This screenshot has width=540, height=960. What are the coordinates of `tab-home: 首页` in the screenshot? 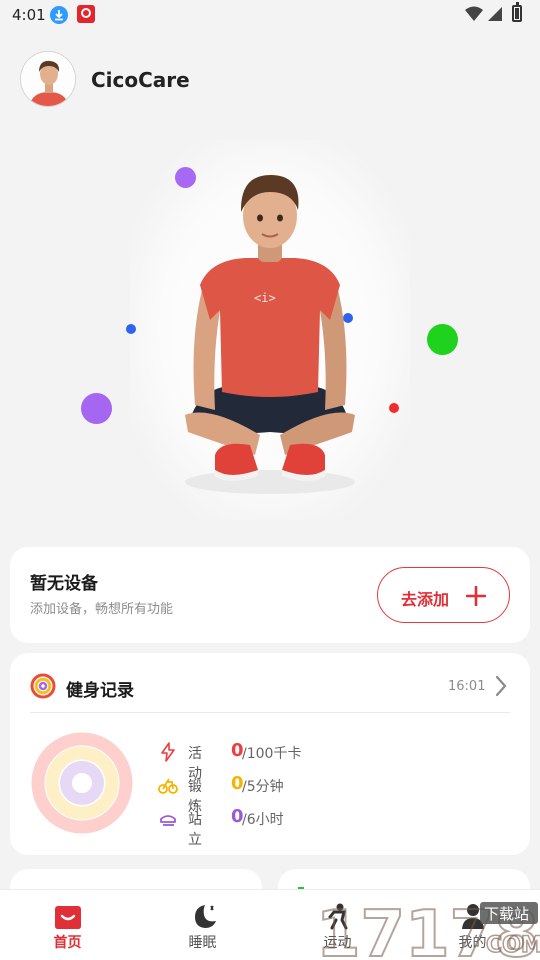 It's located at (67, 925).